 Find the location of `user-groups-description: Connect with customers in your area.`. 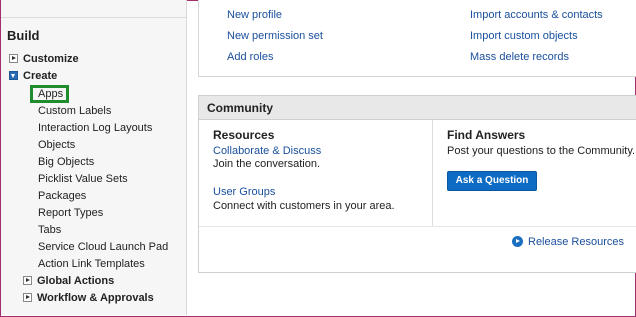

user-groups-description: Connect with customers in your area. is located at coordinates (304, 206).